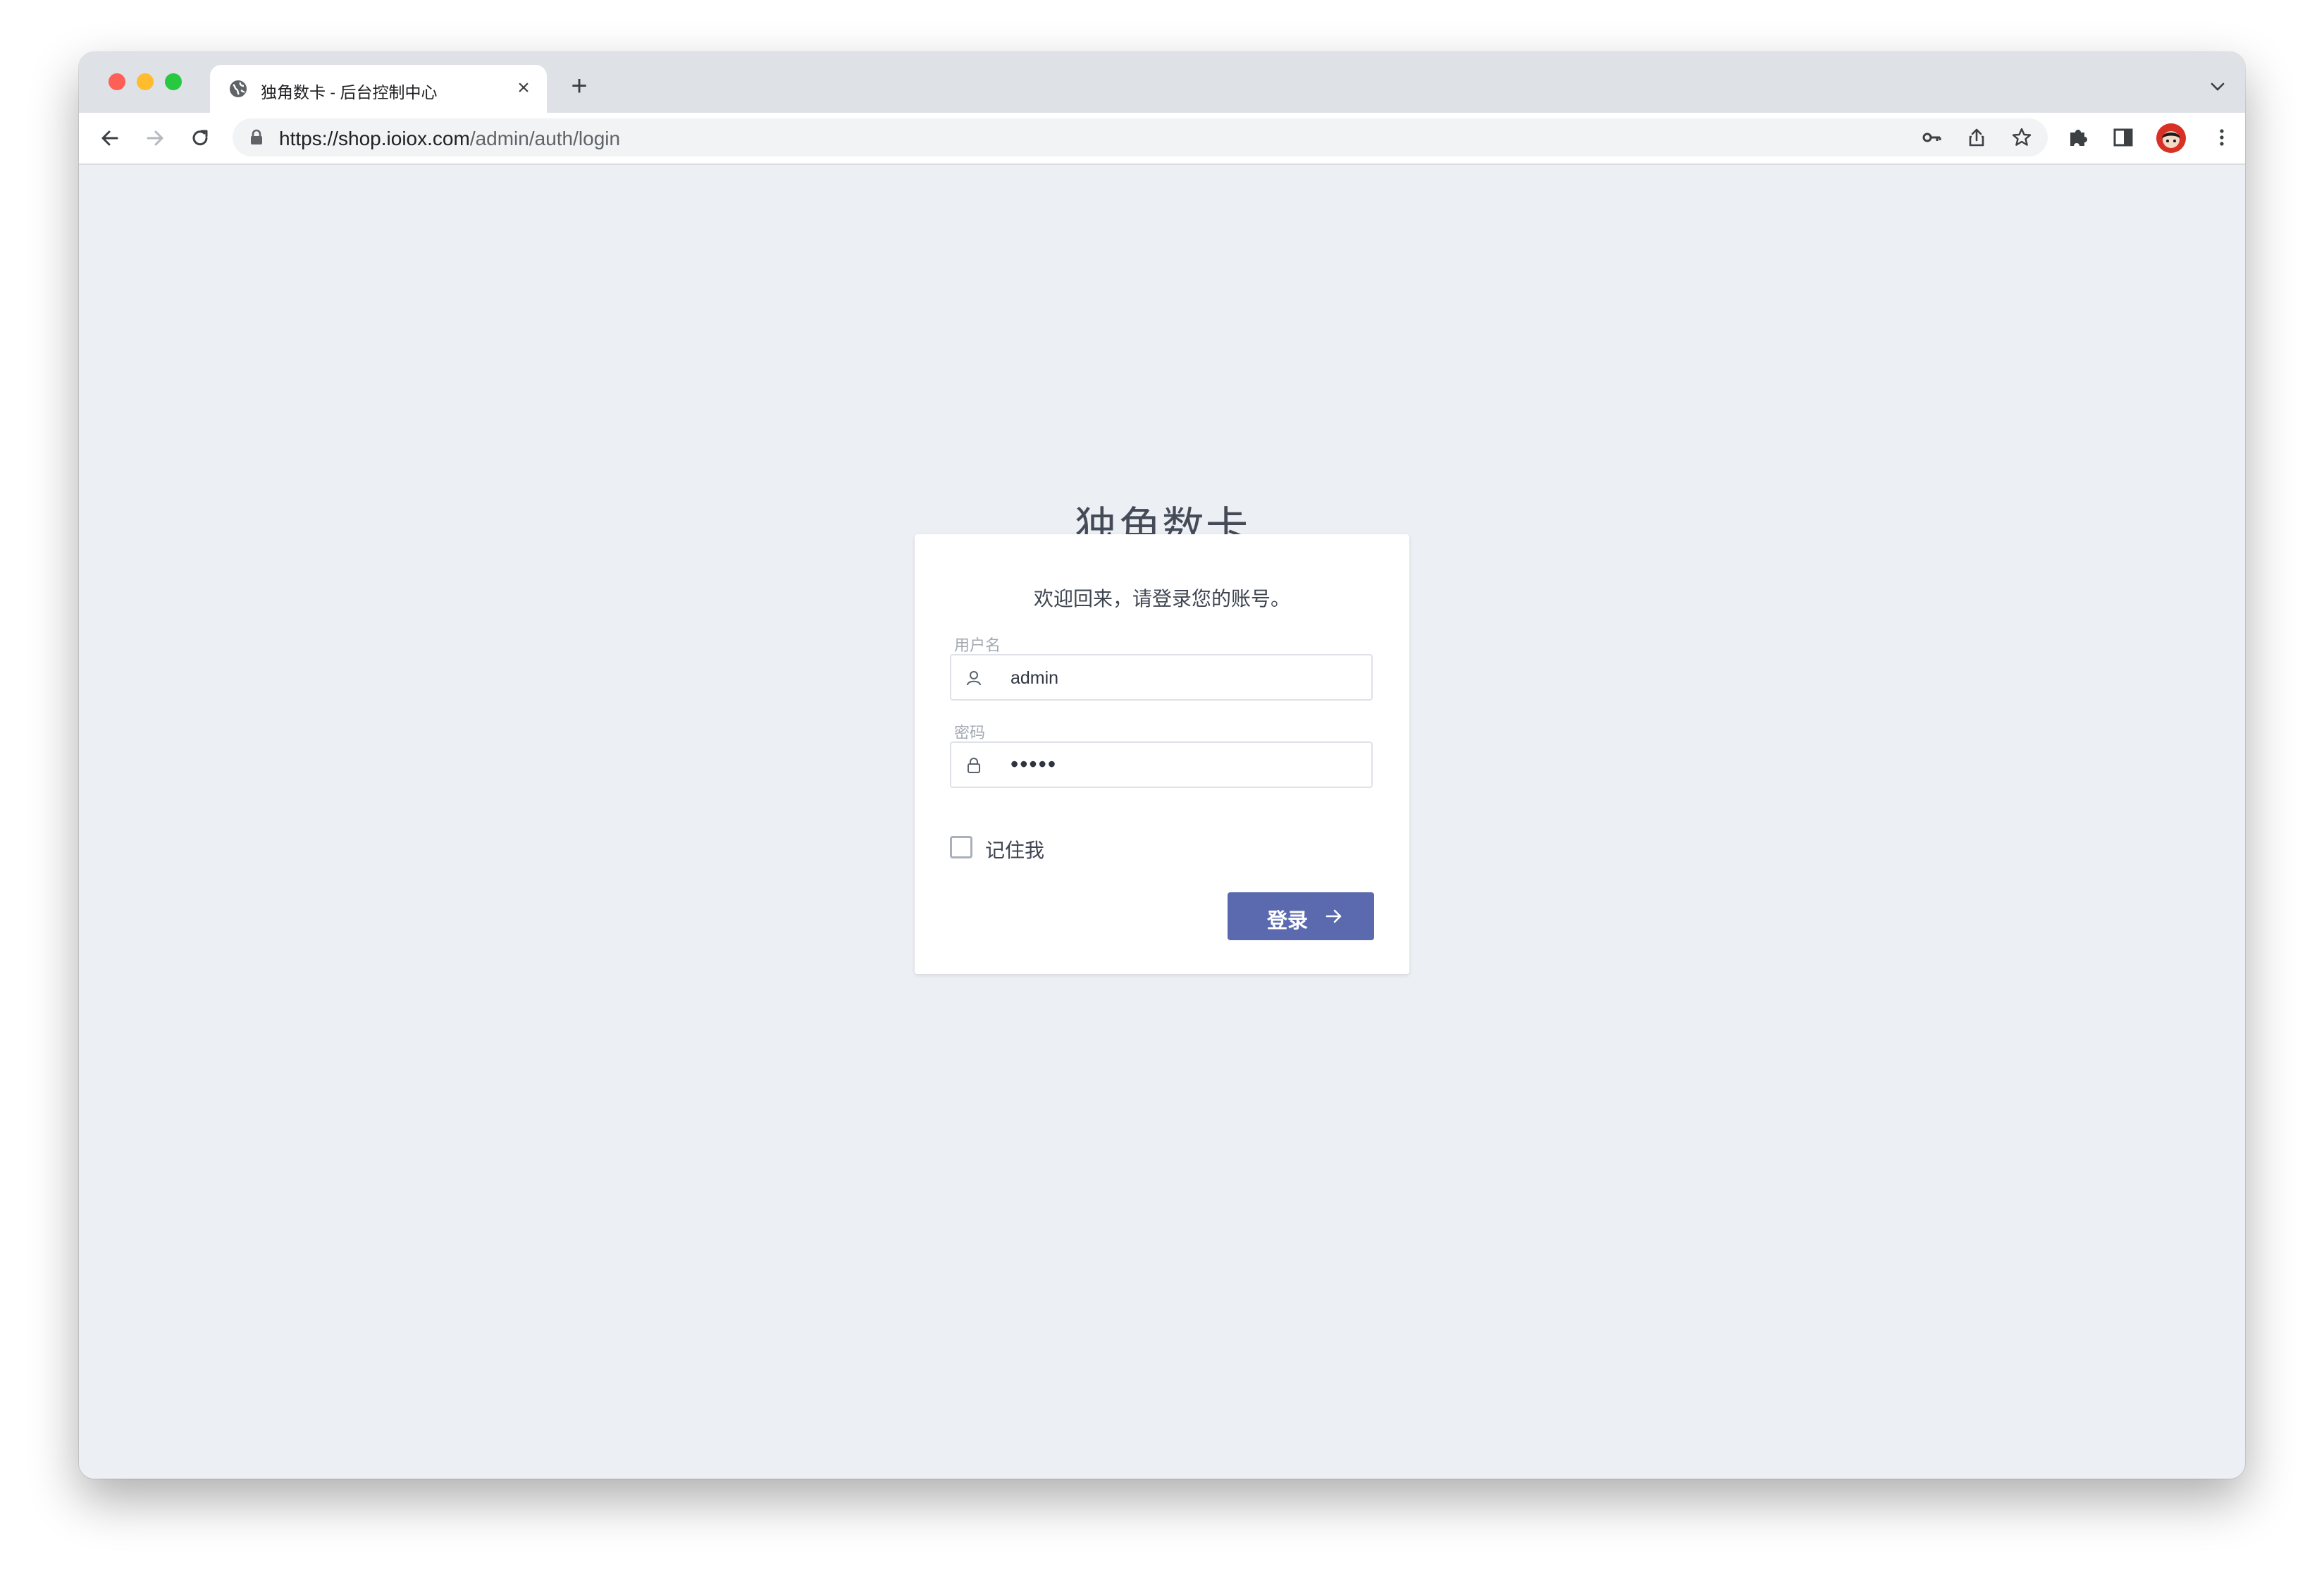 This screenshot has height=1583, width=2324. Describe the element at coordinates (374, 138) in the screenshot. I see `url-host: https://shop.ioiox.com` at that location.